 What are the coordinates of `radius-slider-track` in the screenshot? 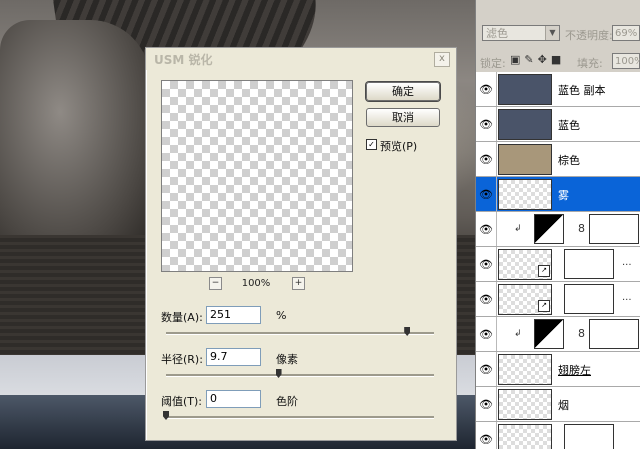 It's located at (300, 375).